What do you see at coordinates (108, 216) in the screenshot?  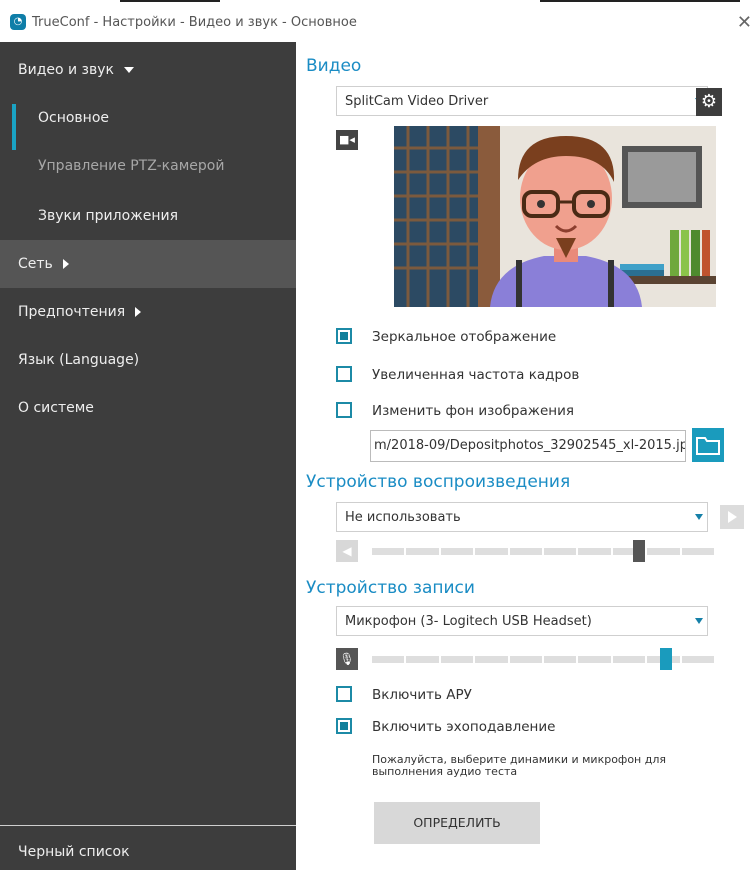 I see `sidebar-item-label: Звуки приложения` at bounding box center [108, 216].